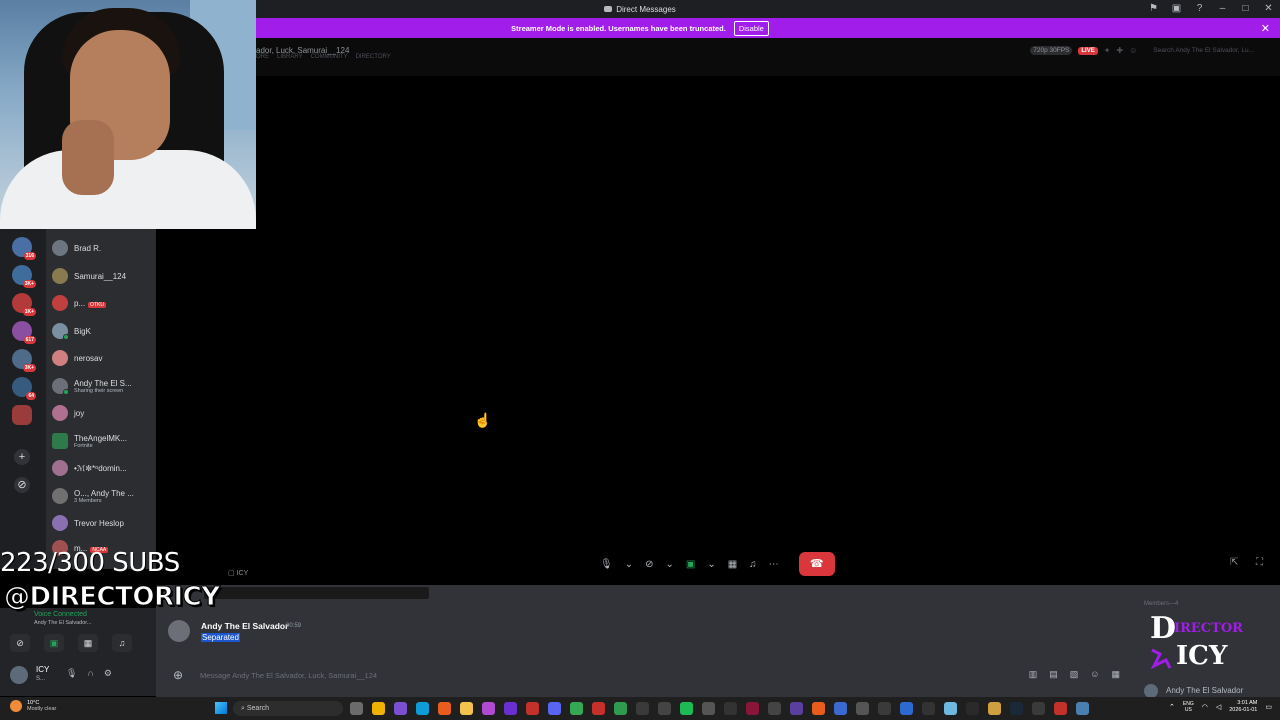  Describe the element at coordinates (104, 276) in the screenshot. I see `dm-item: Samurai__124` at that location.